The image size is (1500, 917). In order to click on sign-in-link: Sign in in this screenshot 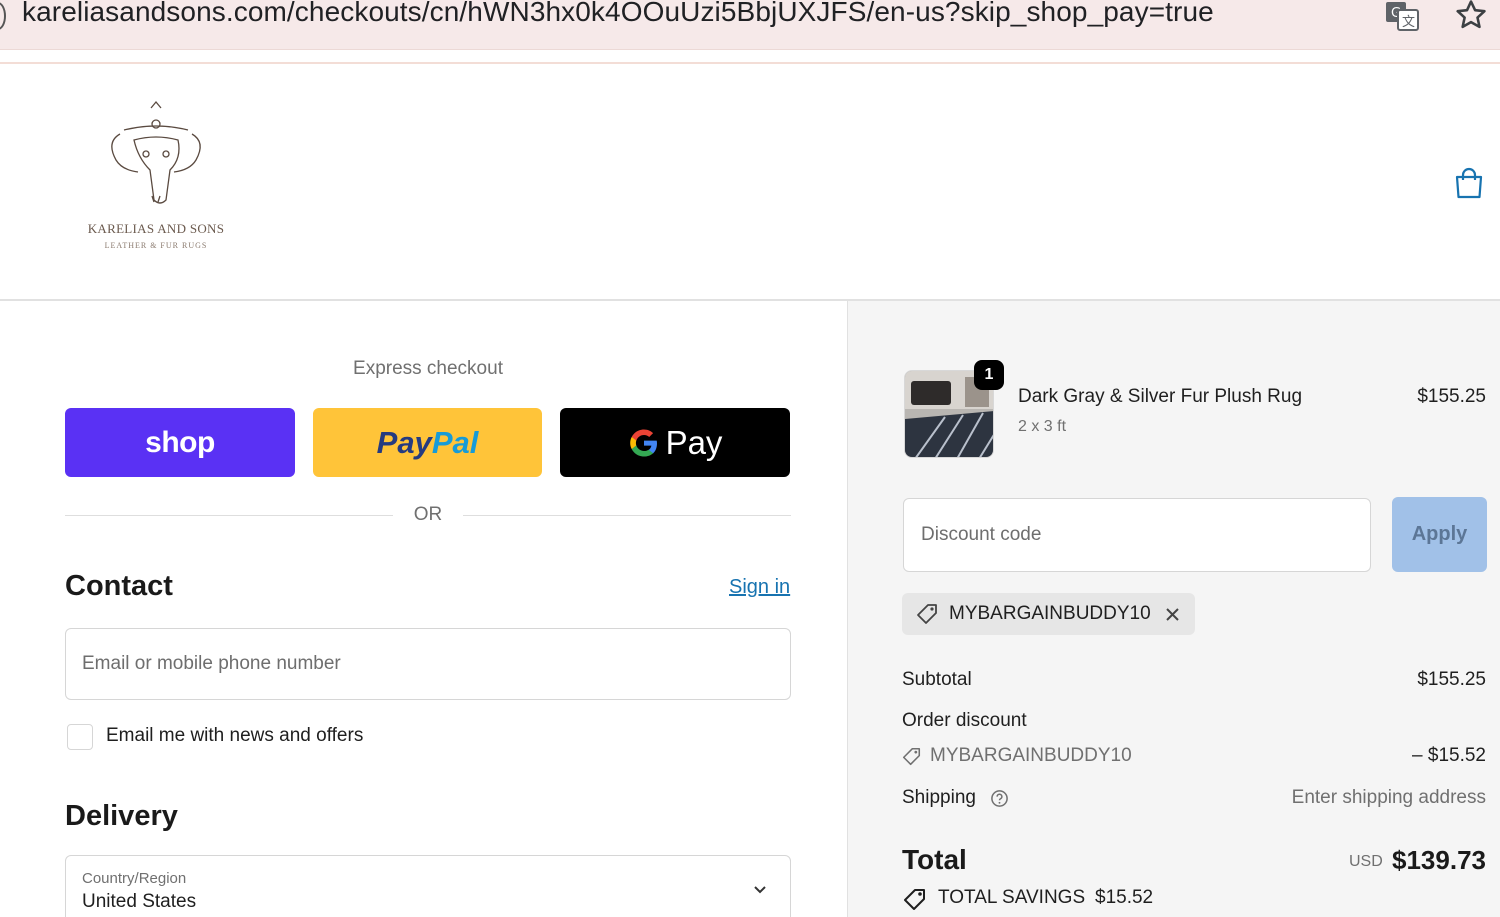, I will do `click(759, 587)`.